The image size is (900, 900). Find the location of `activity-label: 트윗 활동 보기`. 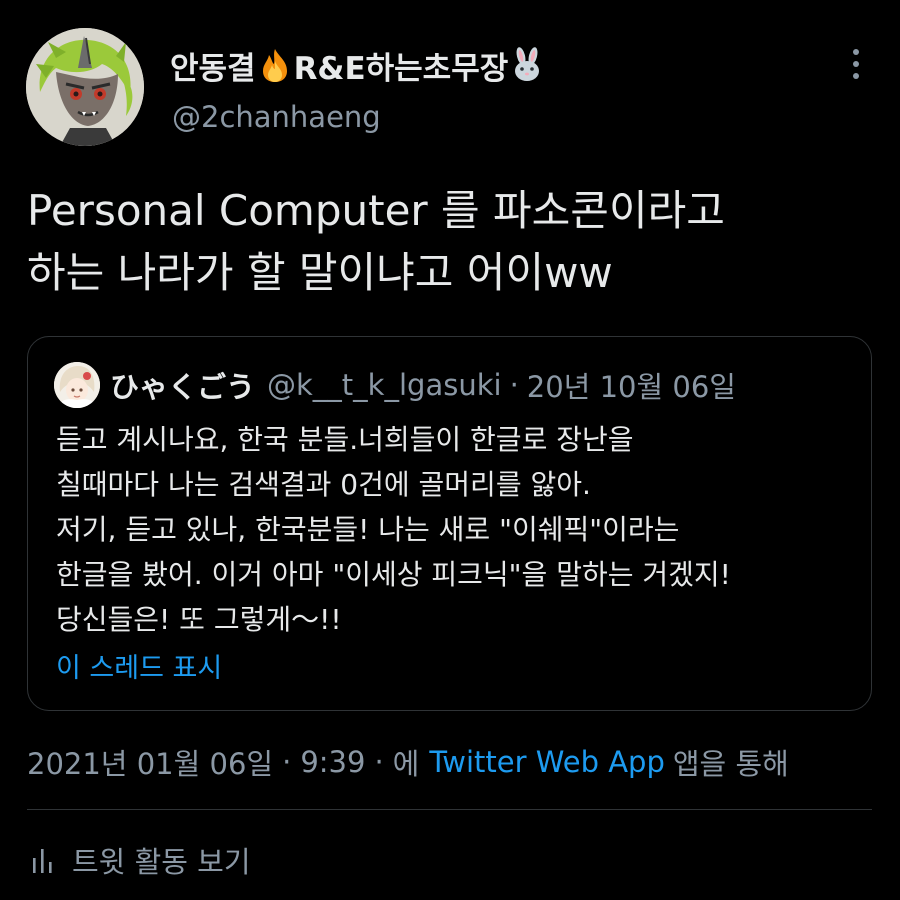

activity-label: 트윗 활동 보기 is located at coordinates (161, 862).